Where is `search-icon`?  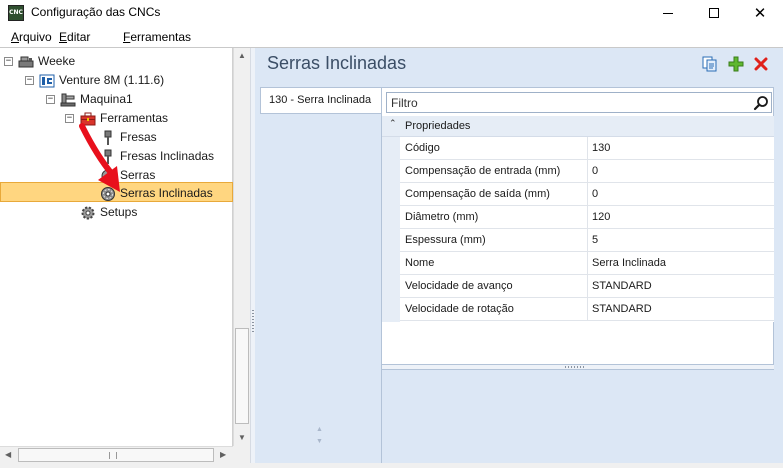 search-icon is located at coordinates (761, 103).